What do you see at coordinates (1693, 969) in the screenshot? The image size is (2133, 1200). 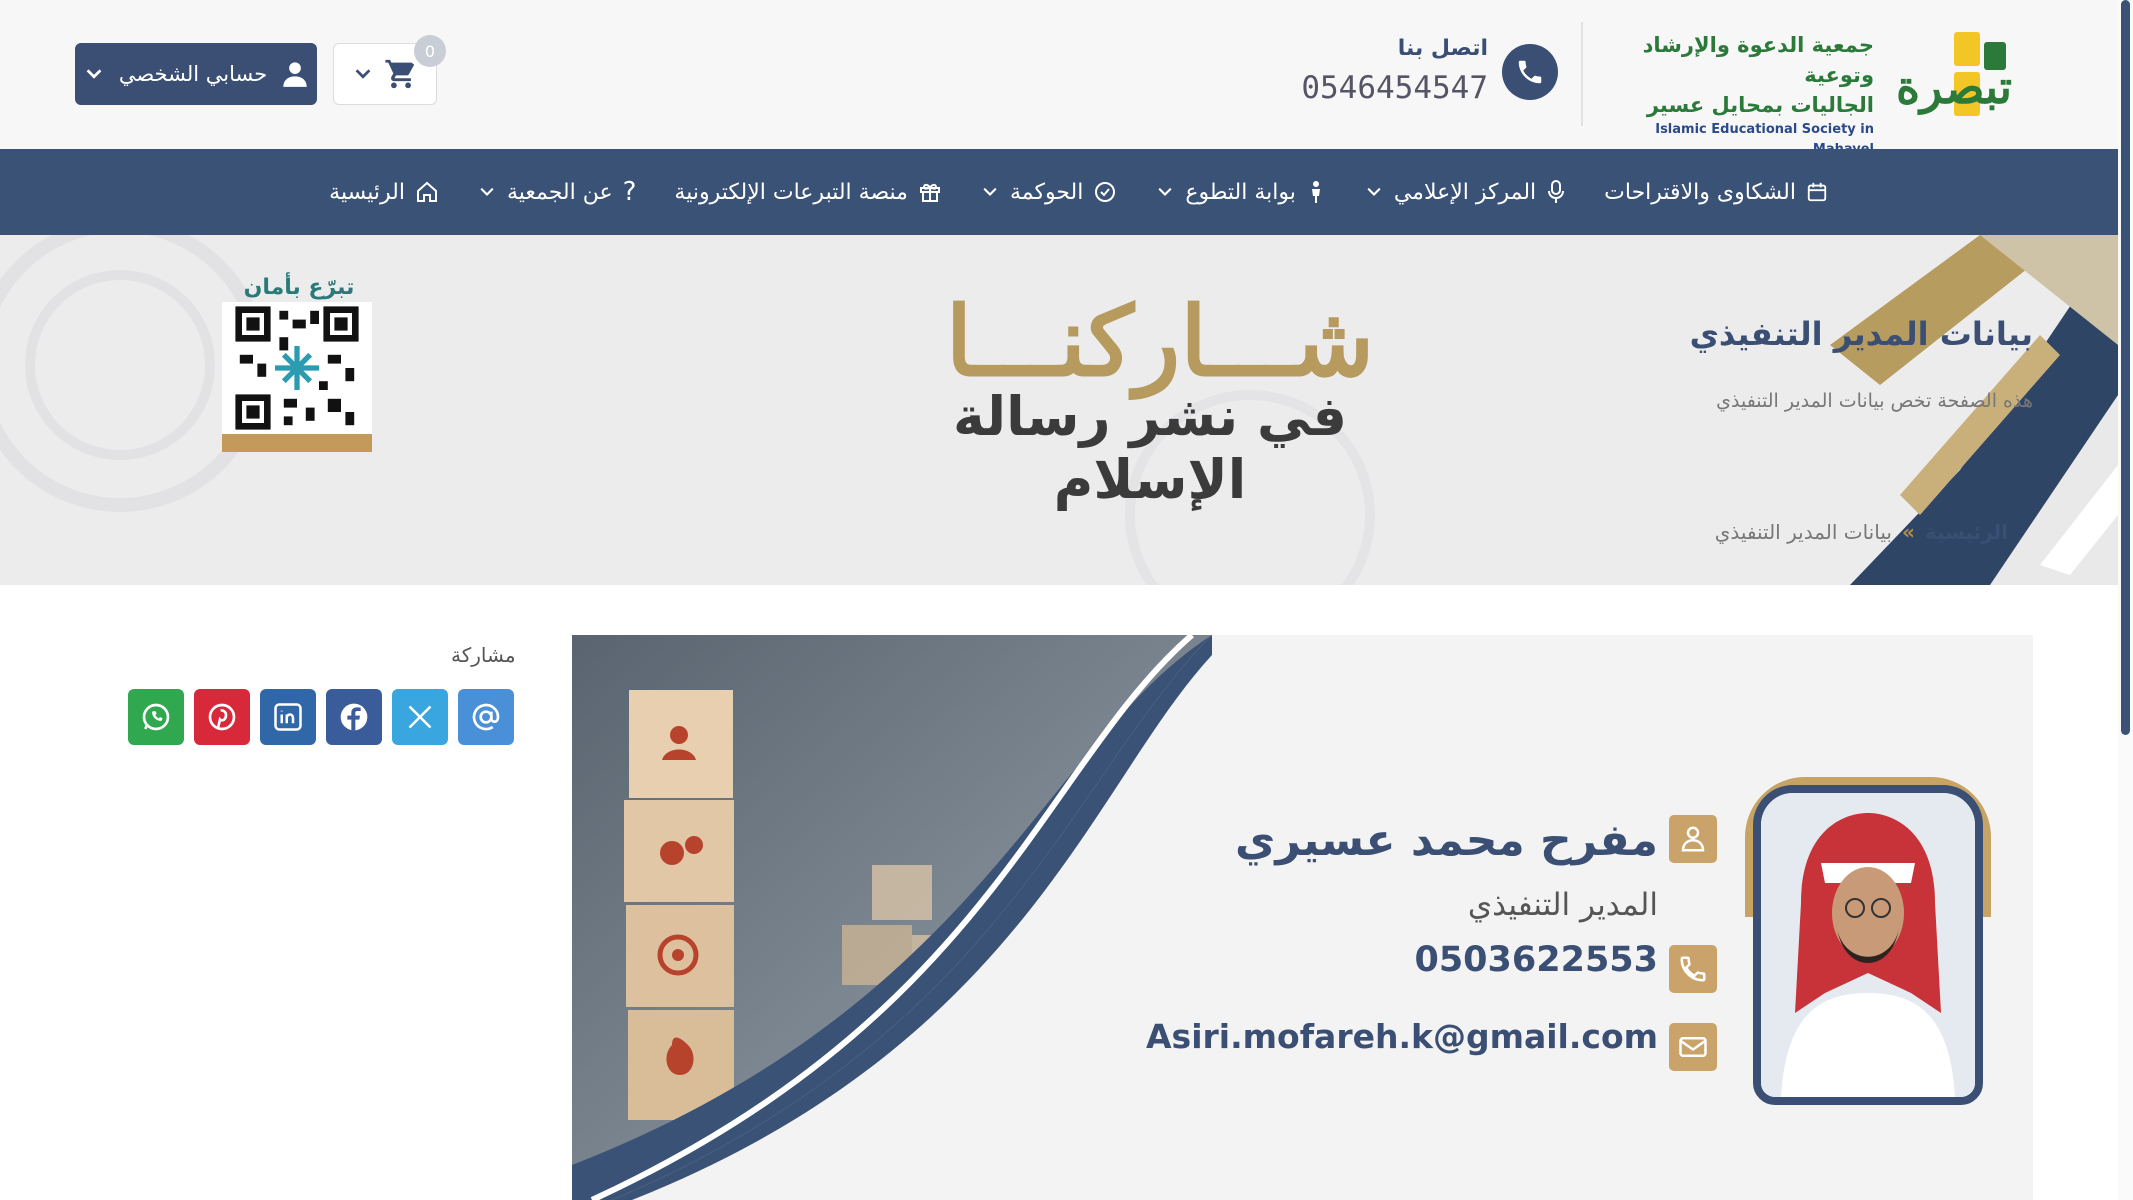 I see `phone-badge-icon` at bounding box center [1693, 969].